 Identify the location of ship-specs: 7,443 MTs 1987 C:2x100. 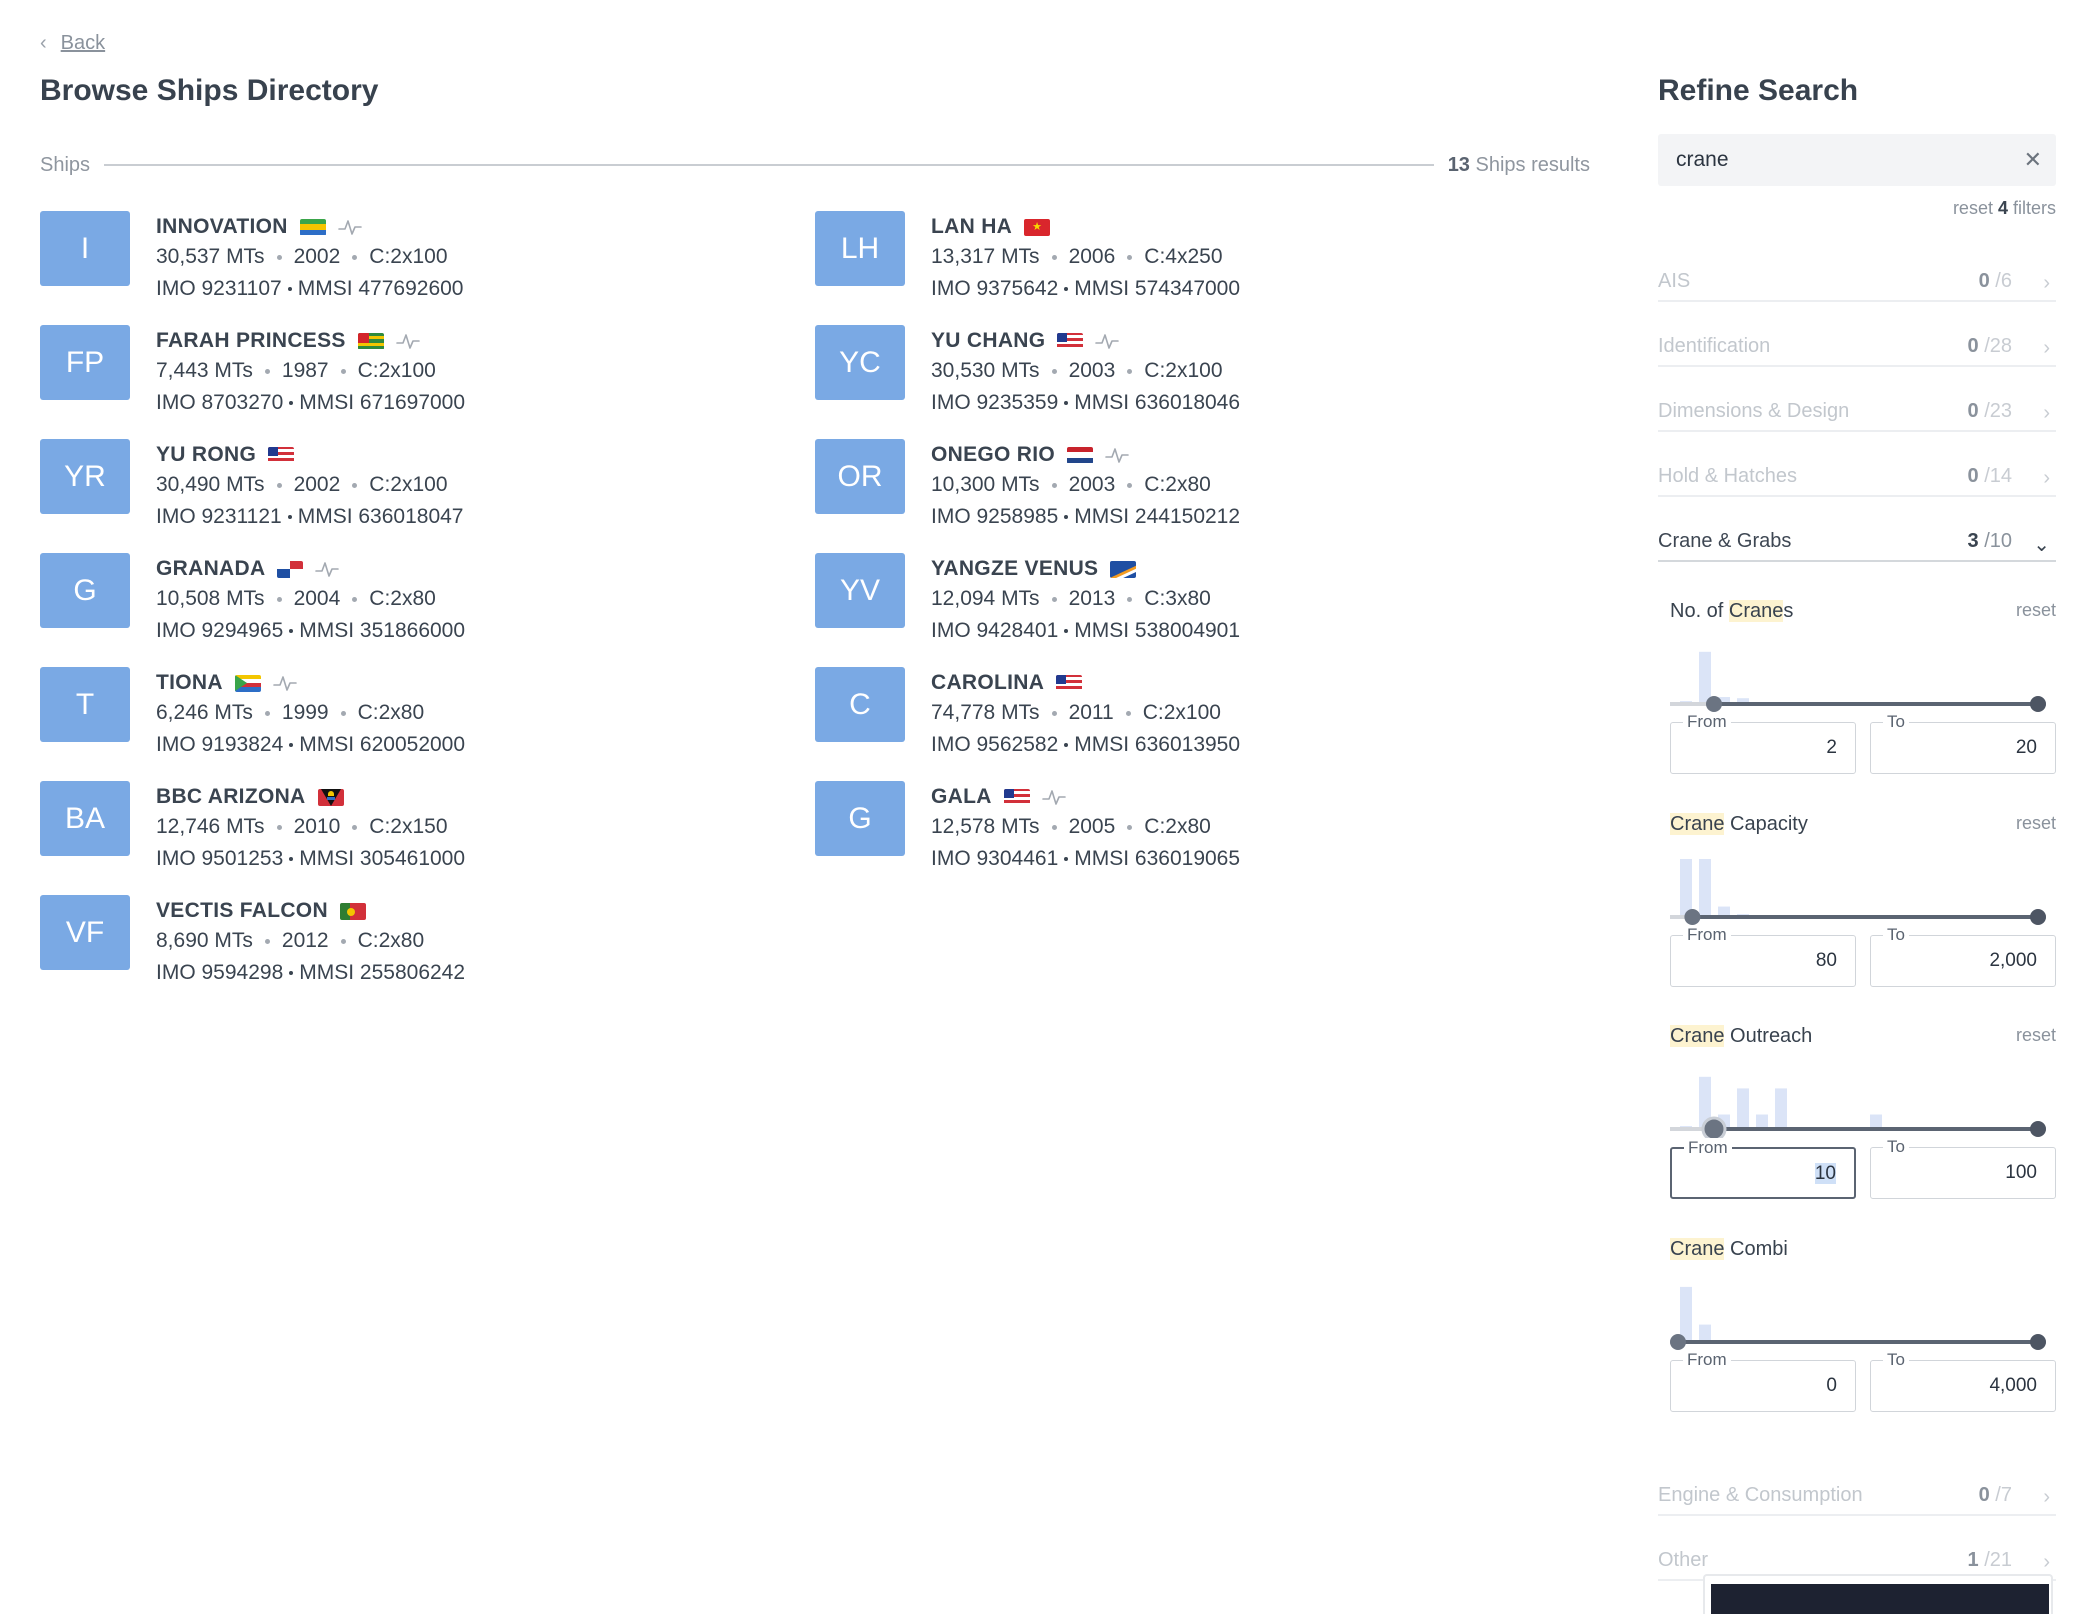
(296, 370).